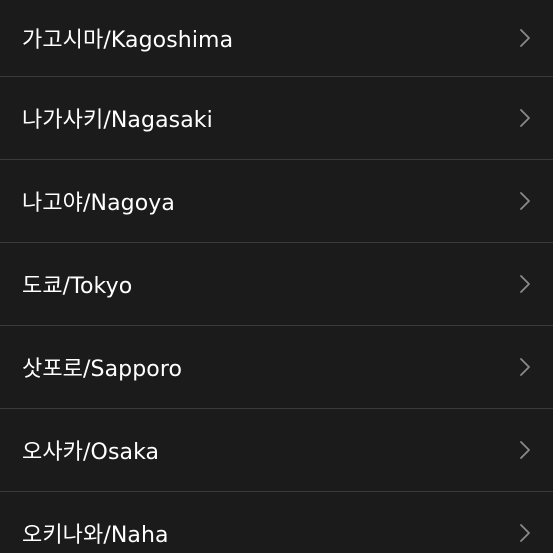 This screenshot has height=553, width=553. What do you see at coordinates (276, 38) in the screenshot?
I see `list-item-kagoshima: 가고시마/Kagoshima` at bounding box center [276, 38].